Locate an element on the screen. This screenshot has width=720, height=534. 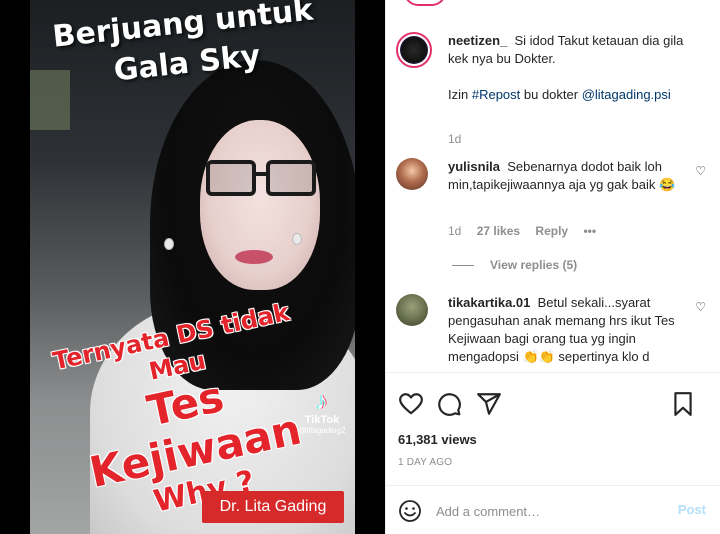
view-replies-button: View replies (5) is located at coordinates (514, 265).